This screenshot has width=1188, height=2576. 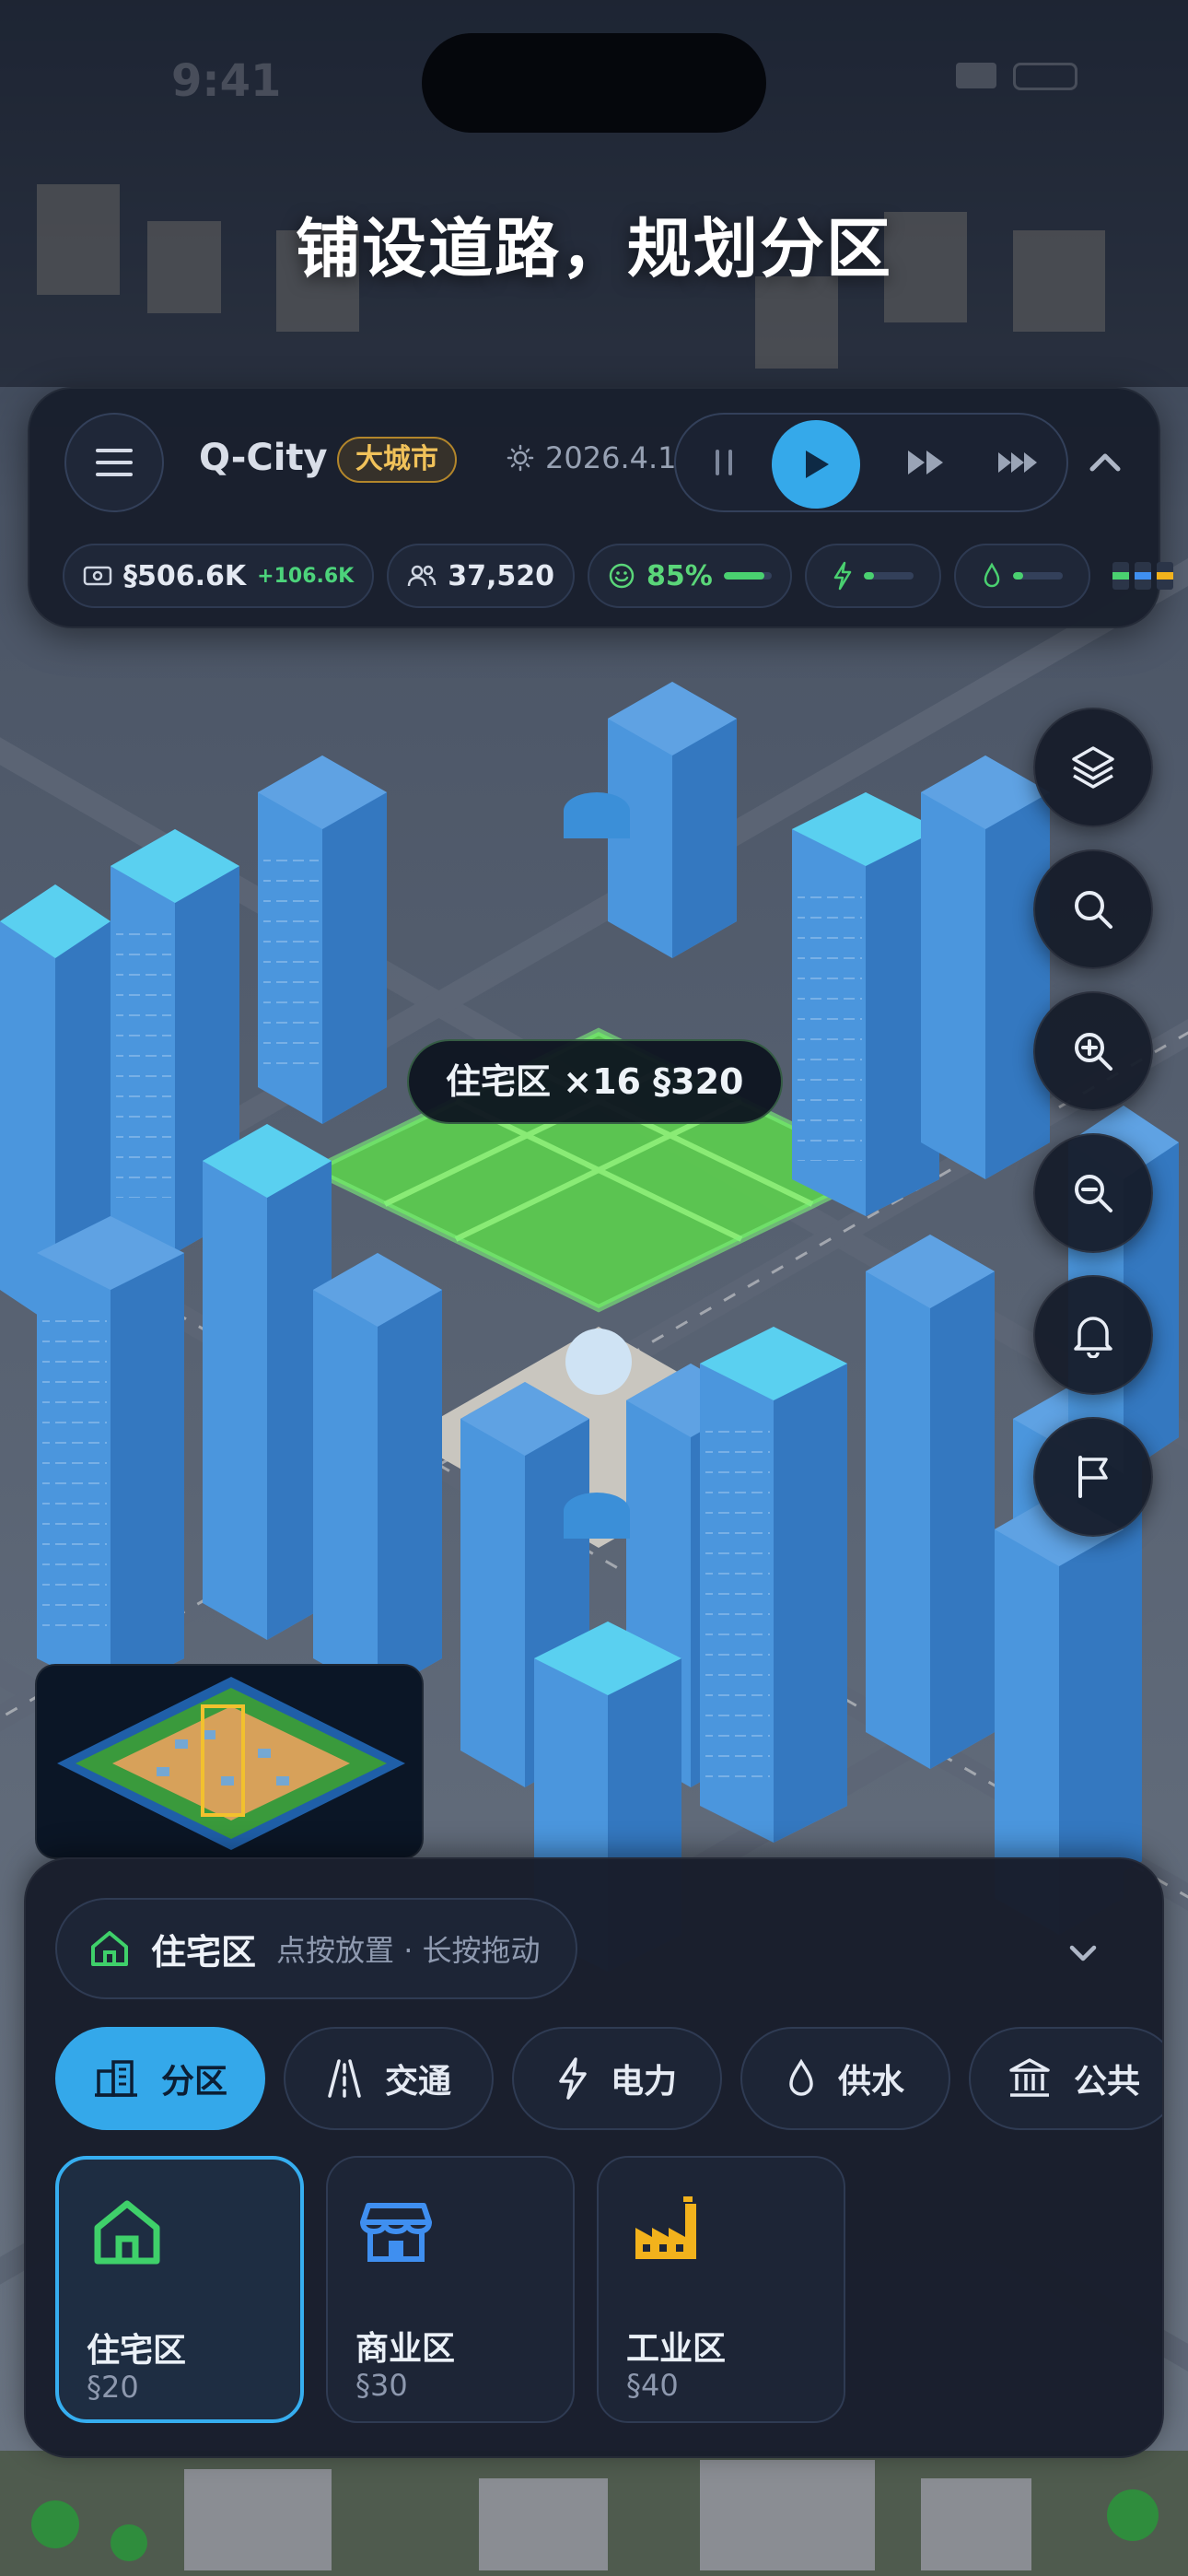 I want to click on happiness-value: 85%, so click(x=679, y=575).